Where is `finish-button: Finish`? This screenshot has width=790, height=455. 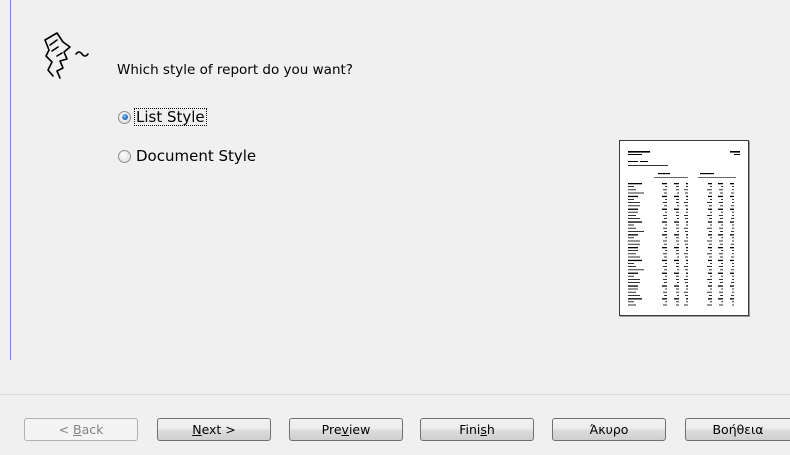
finish-button: Finish is located at coordinates (477, 429).